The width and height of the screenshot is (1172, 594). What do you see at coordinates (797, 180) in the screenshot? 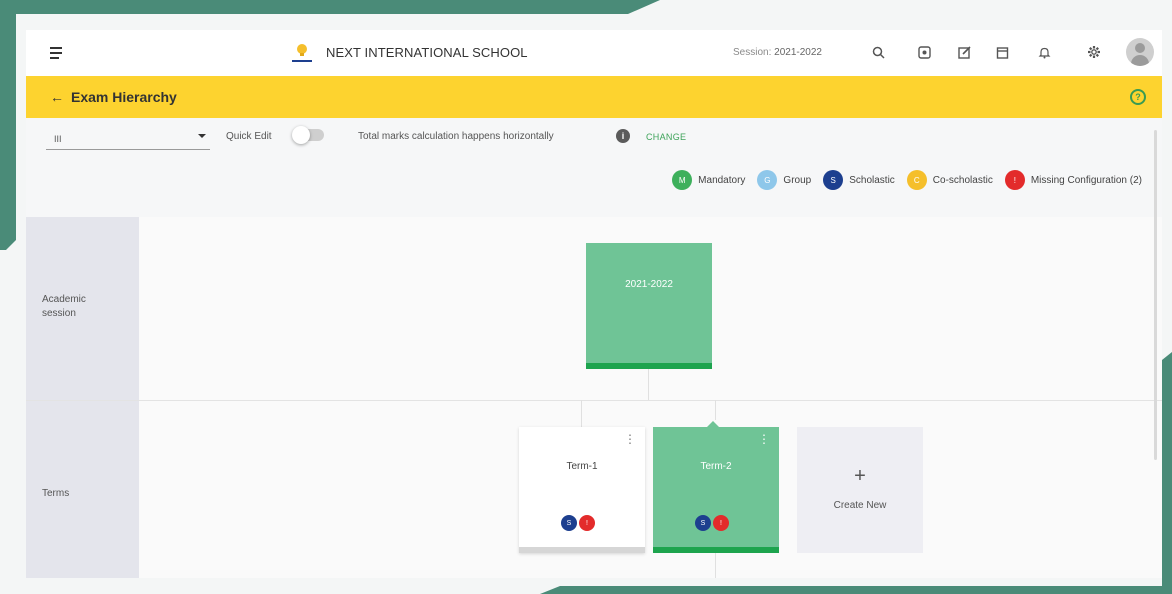
I see `legend-label: Group` at bounding box center [797, 180].